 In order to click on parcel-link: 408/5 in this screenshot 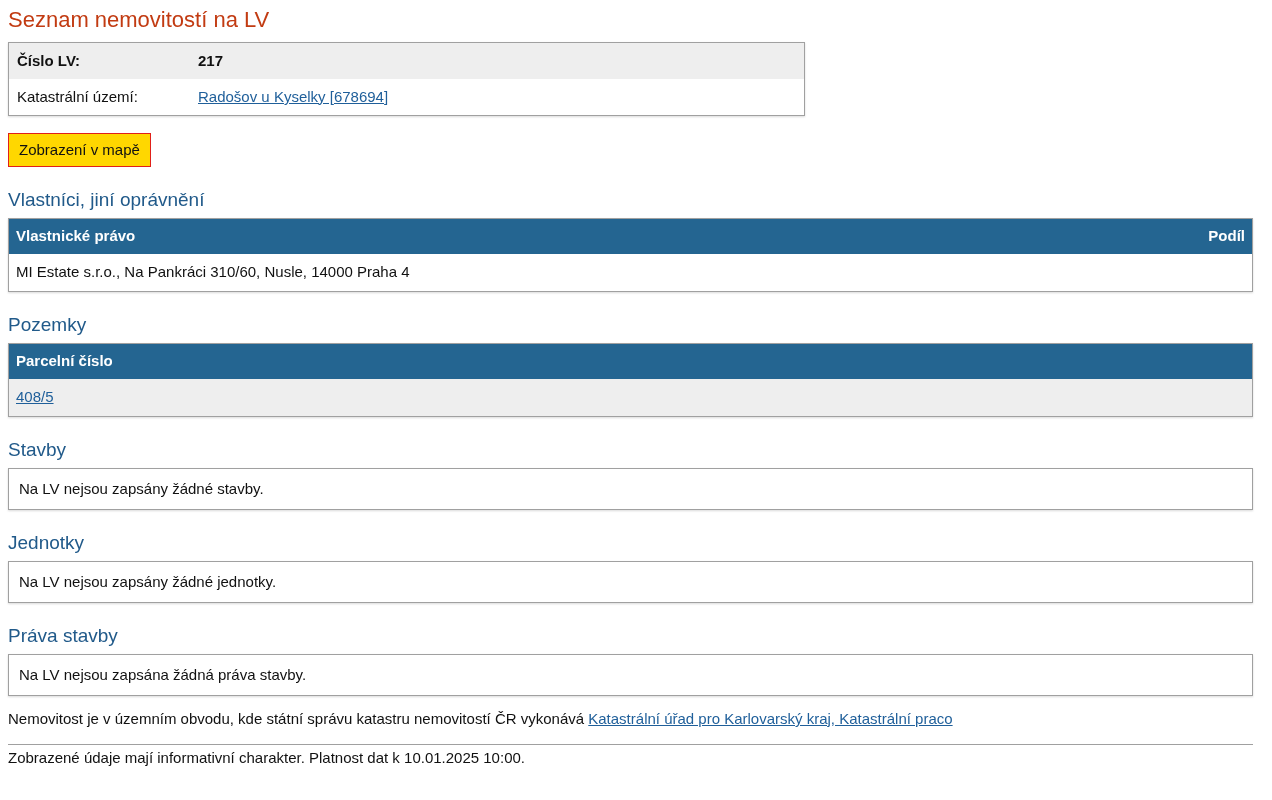, I will do `click(35, 397)`.